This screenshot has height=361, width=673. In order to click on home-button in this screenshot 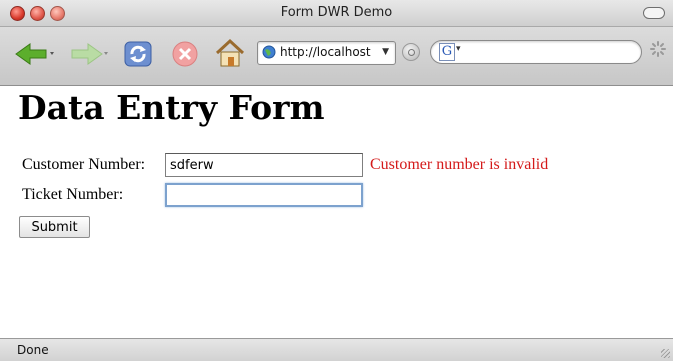, I will do `click(230, 55)`.